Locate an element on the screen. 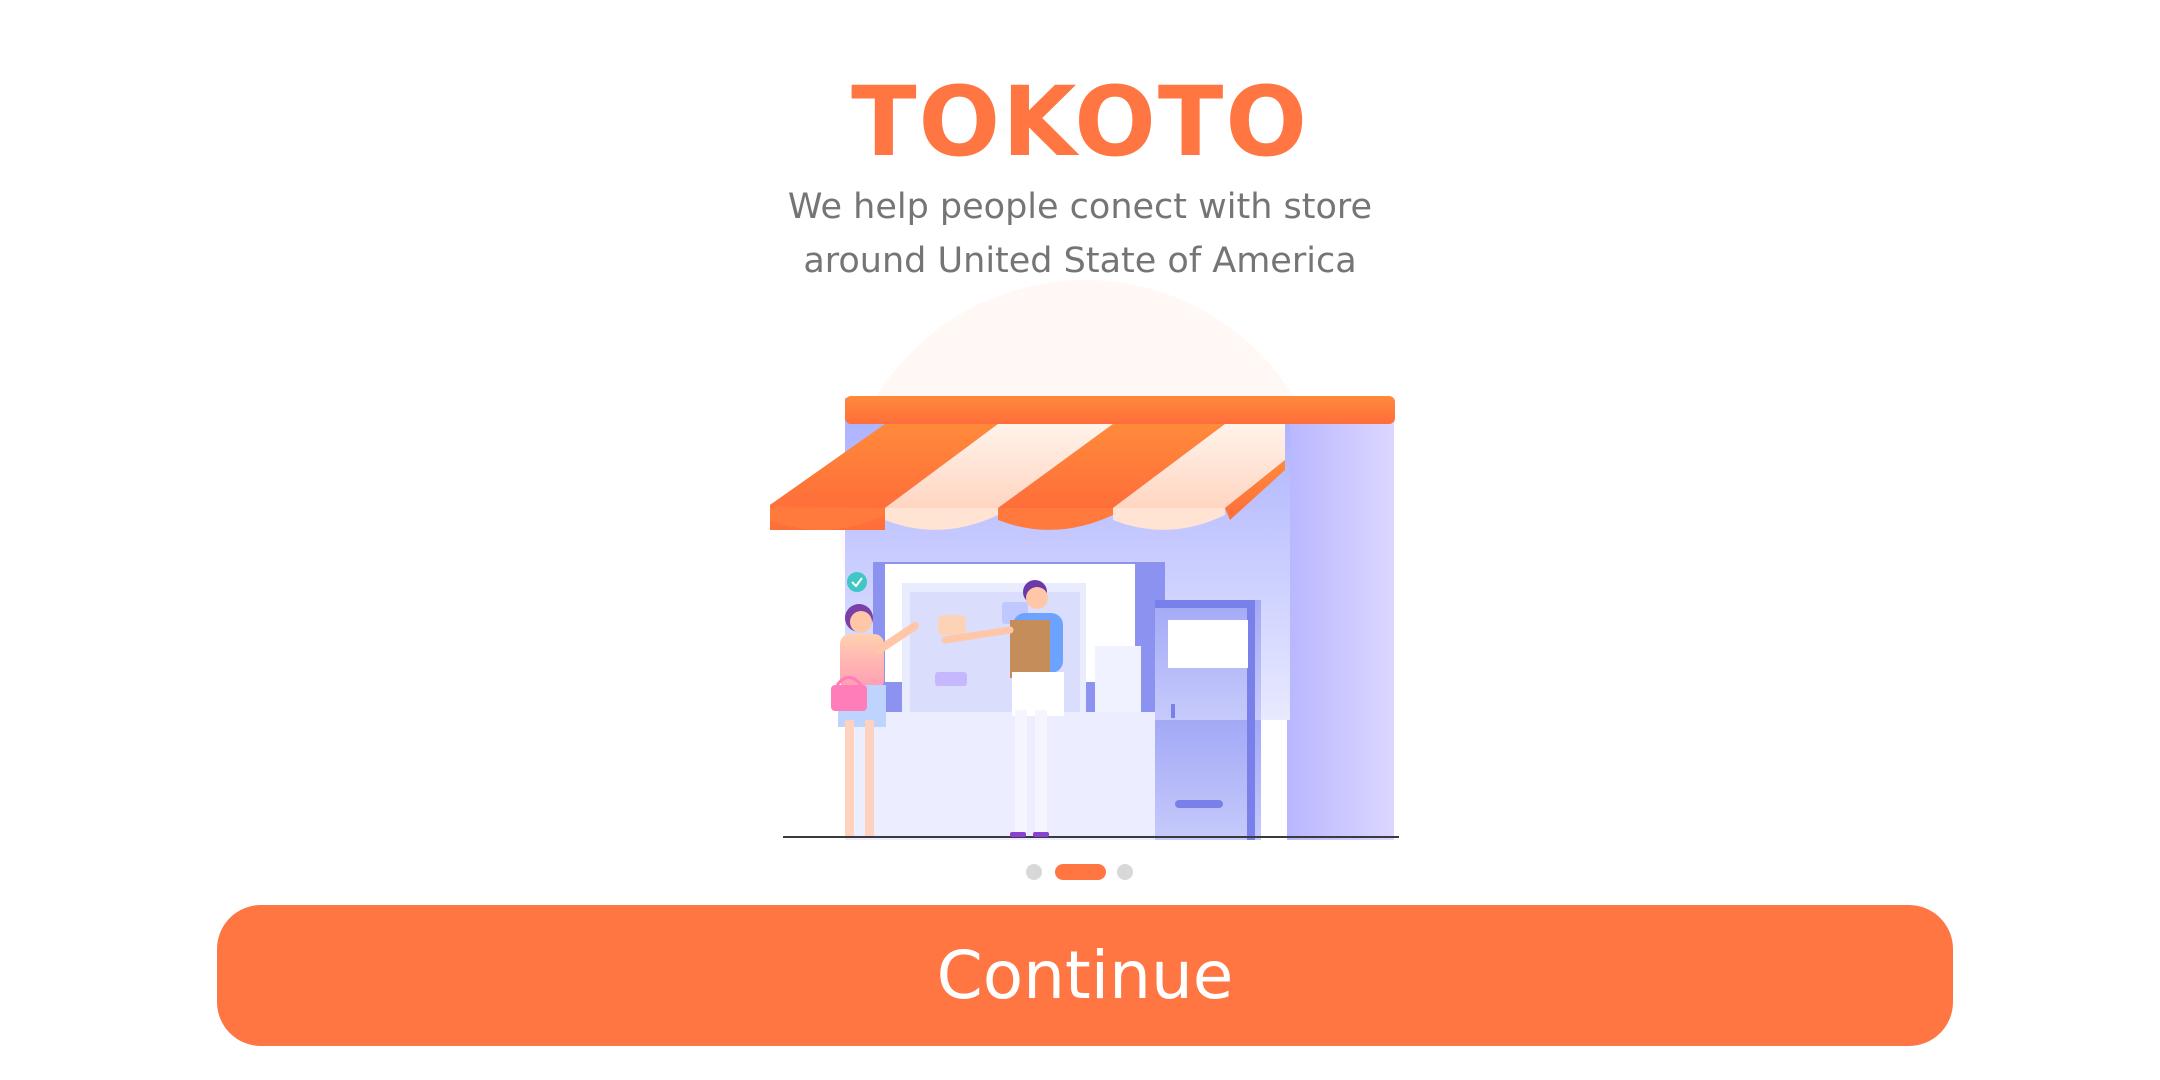  app-title: TOKOTO is located at coordinates (1080, 122).